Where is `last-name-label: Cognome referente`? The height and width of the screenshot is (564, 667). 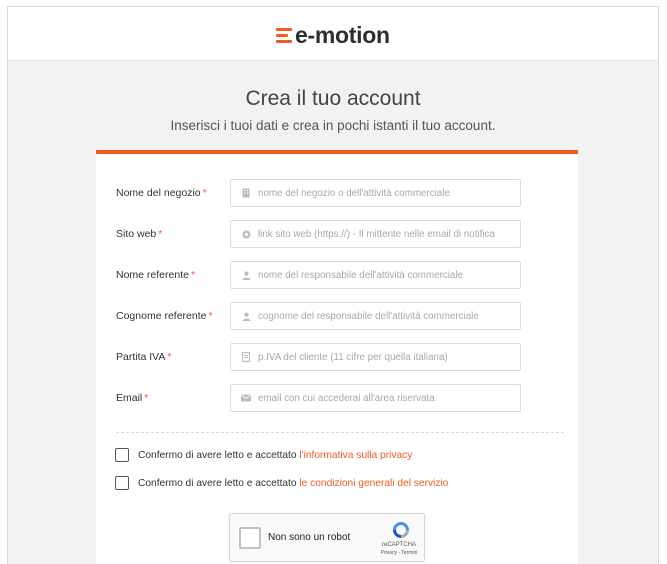 last-name-label: Cognome referente is located at coordinates (161, 316).